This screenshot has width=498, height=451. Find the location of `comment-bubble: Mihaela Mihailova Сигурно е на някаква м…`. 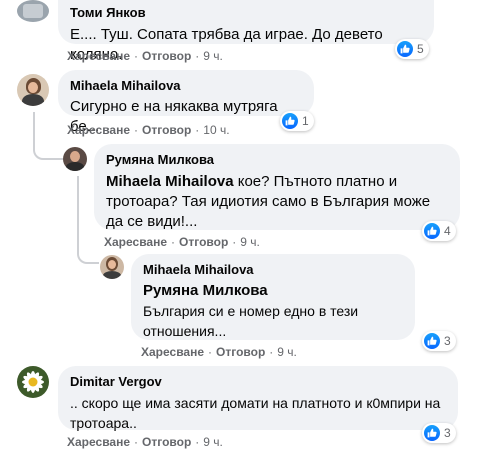

comment-bubble: Mihaela Mihailova Сигурно е на някаква м… is located at coordinates (186, 102).